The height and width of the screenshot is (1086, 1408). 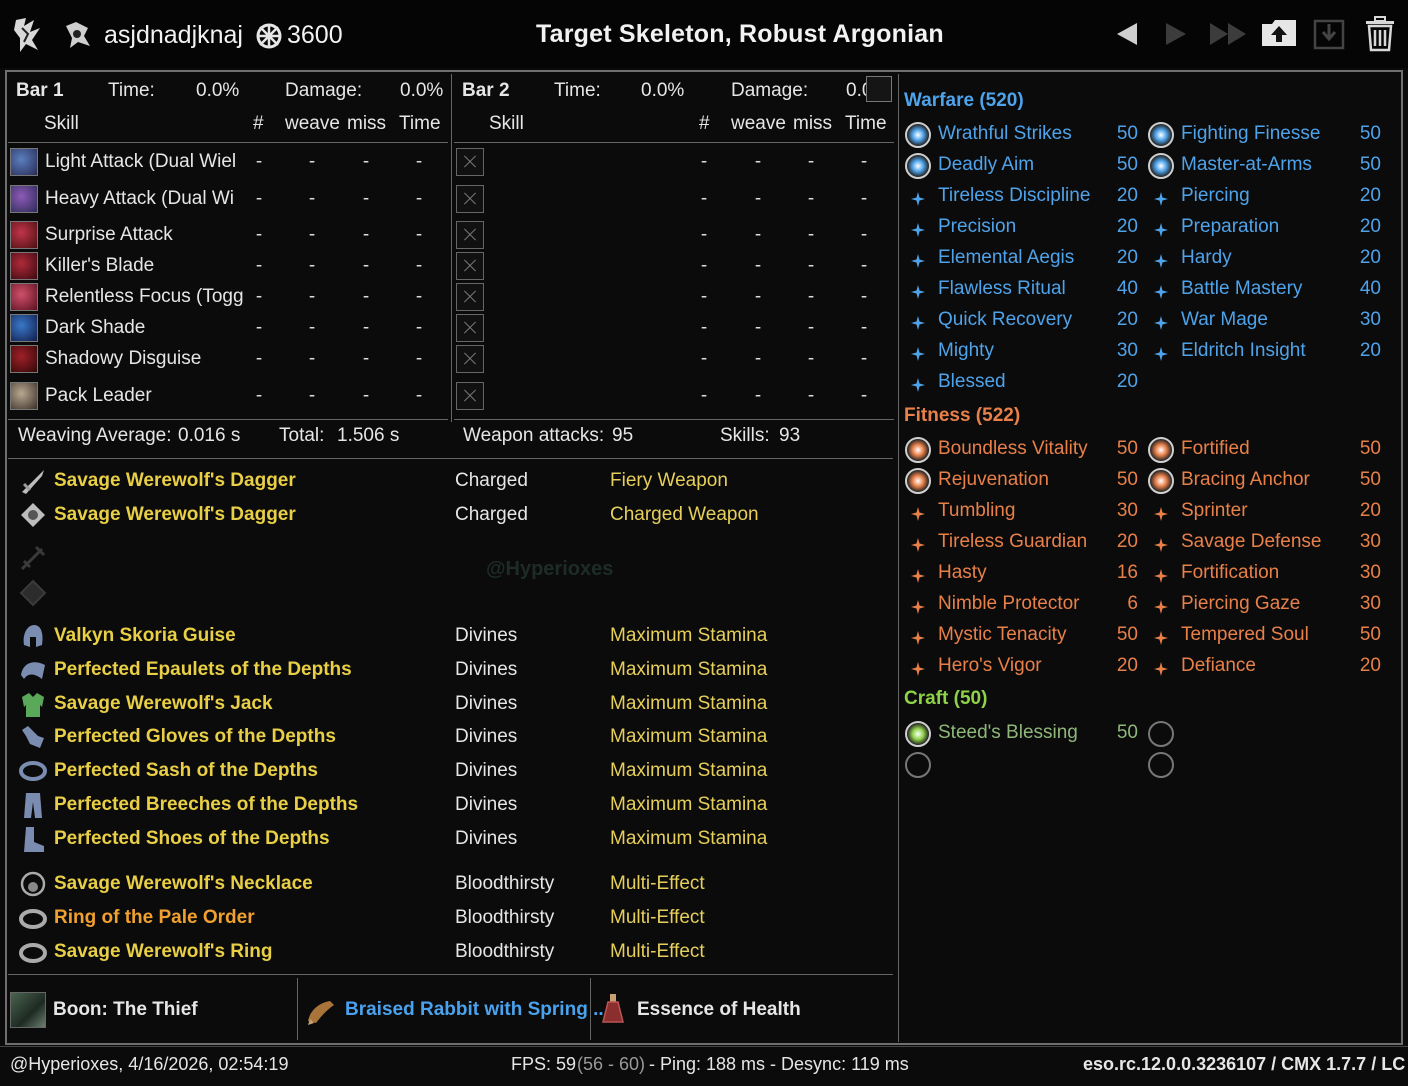 What do you see at coordinates (550, 569) in the screenshot?
I see `watermark: @Hyperioxes` at bounding box center [550, 569].